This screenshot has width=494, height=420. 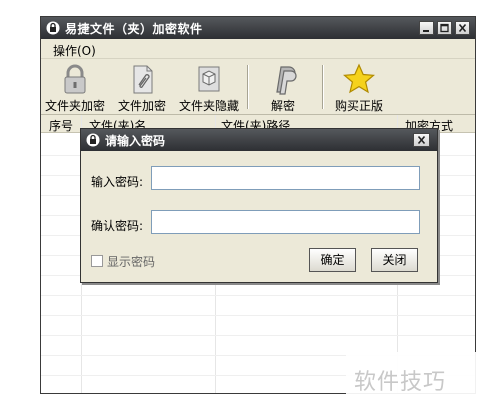 What do you see at coordinates (134, 29) in the screenshot?
I see `window-title: 易捷文件（夹）加密软件` at bounding box center [134, 29].